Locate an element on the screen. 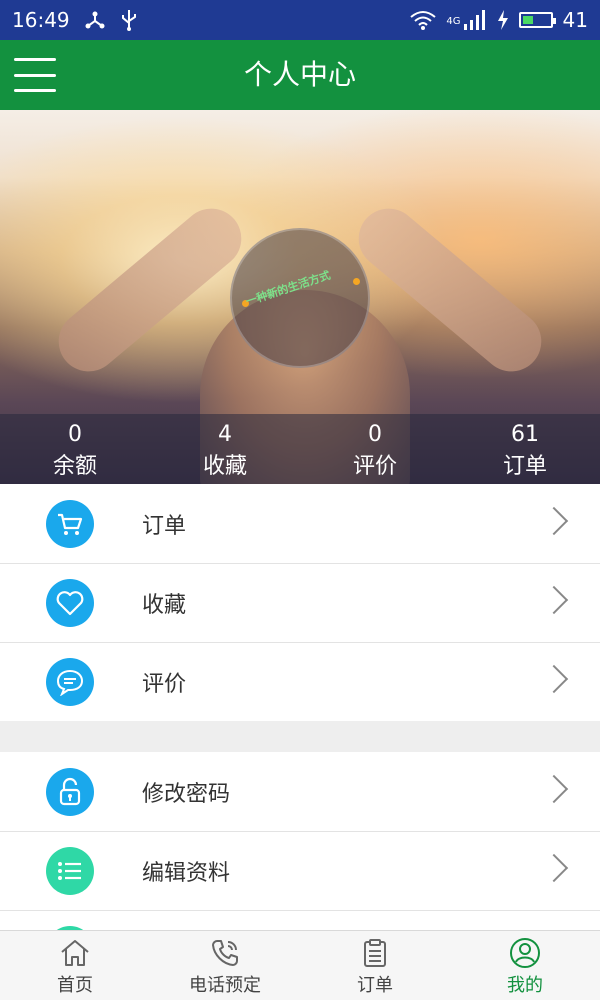 The image size is (600, 1000). home-icon is located at coordinates (75, 952).